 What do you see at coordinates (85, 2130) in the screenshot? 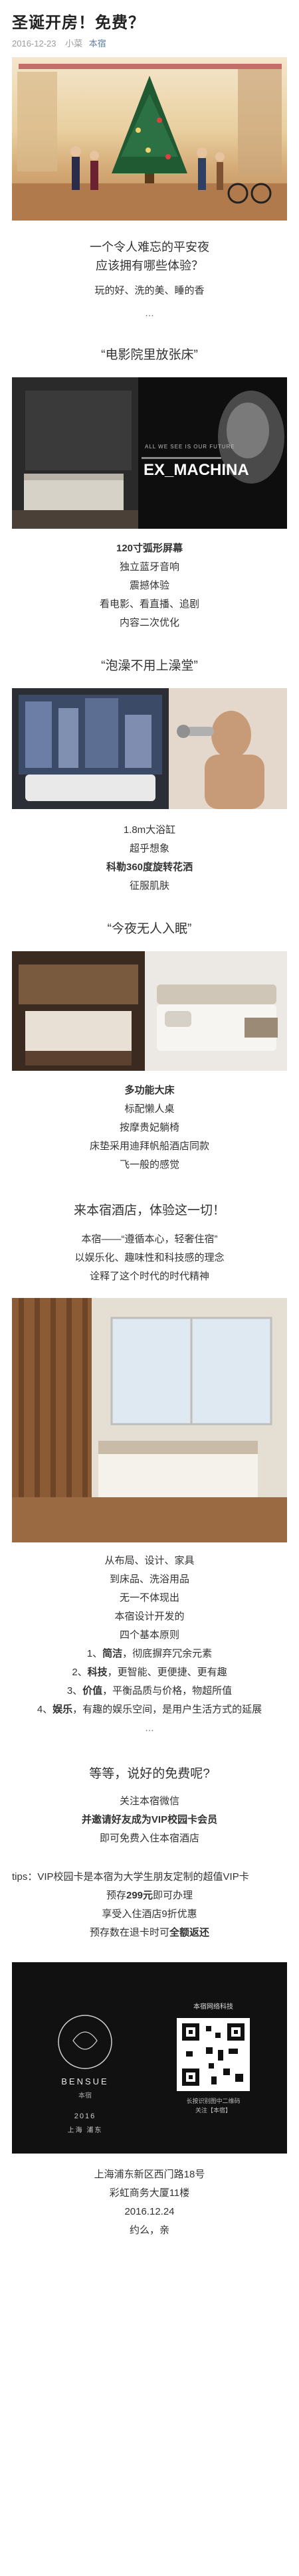
I see `footer-city: 上海 浦东` at bounding box center [85, 2130].